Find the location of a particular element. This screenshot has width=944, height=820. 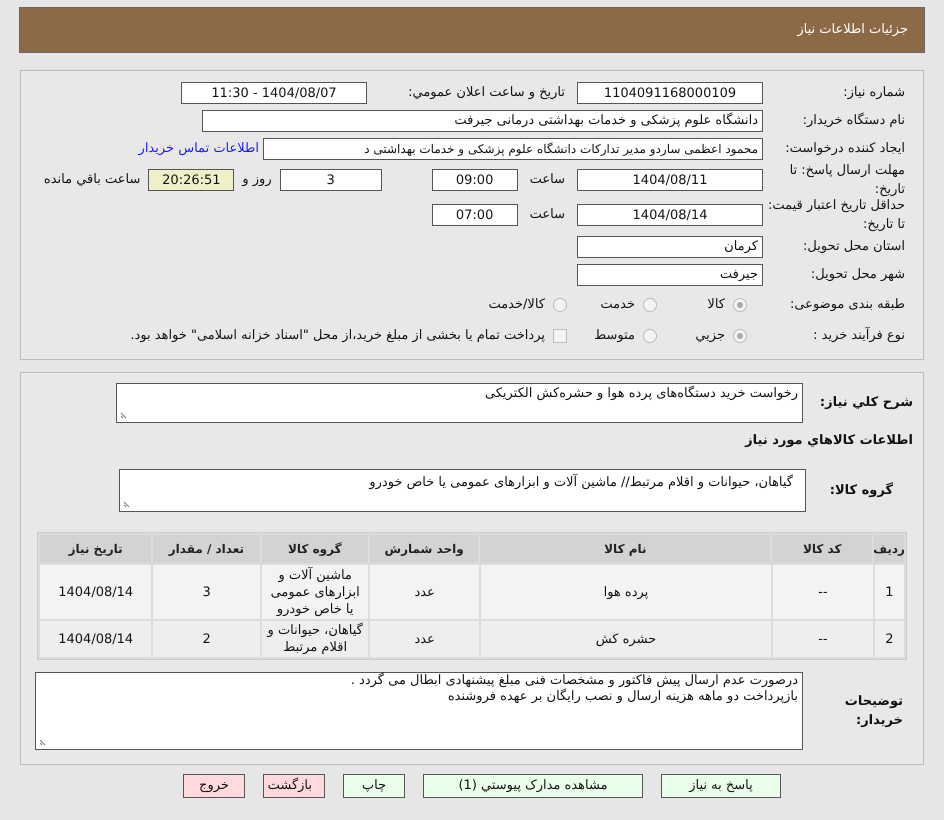

table-cell: ماشین آلات و ابزارهای عمومی یا خاص خودرو is located at coordinates (315, 592).